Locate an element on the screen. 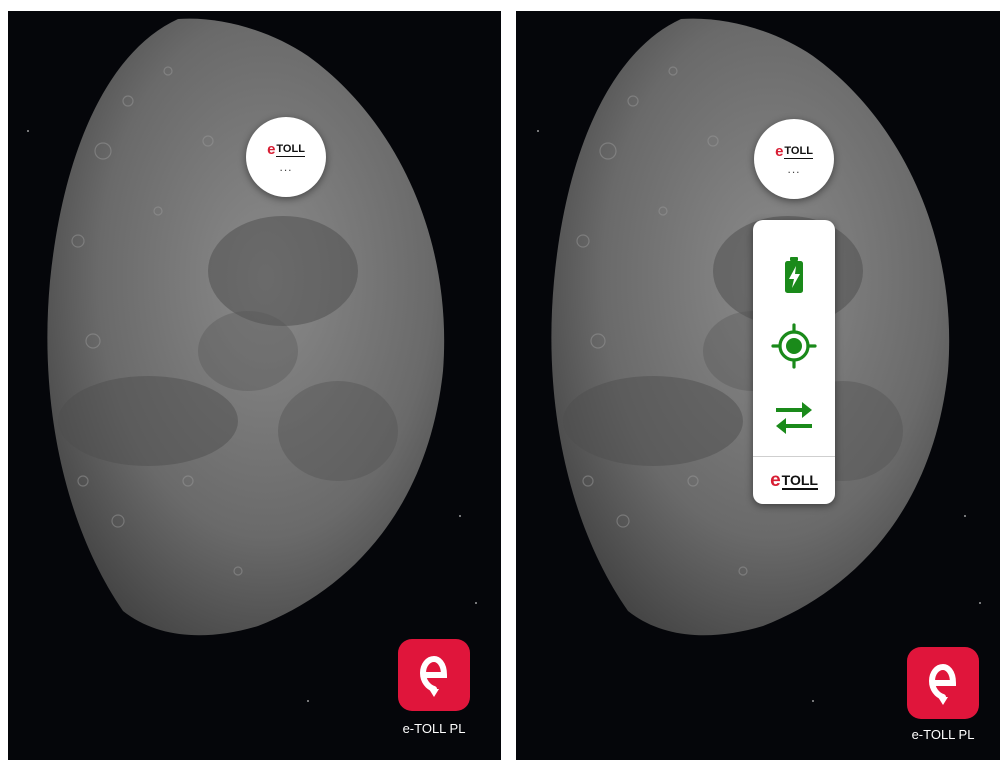 This screenshot has width=1000, height=760. switch-menu-button is located at coordinates (794, 418).